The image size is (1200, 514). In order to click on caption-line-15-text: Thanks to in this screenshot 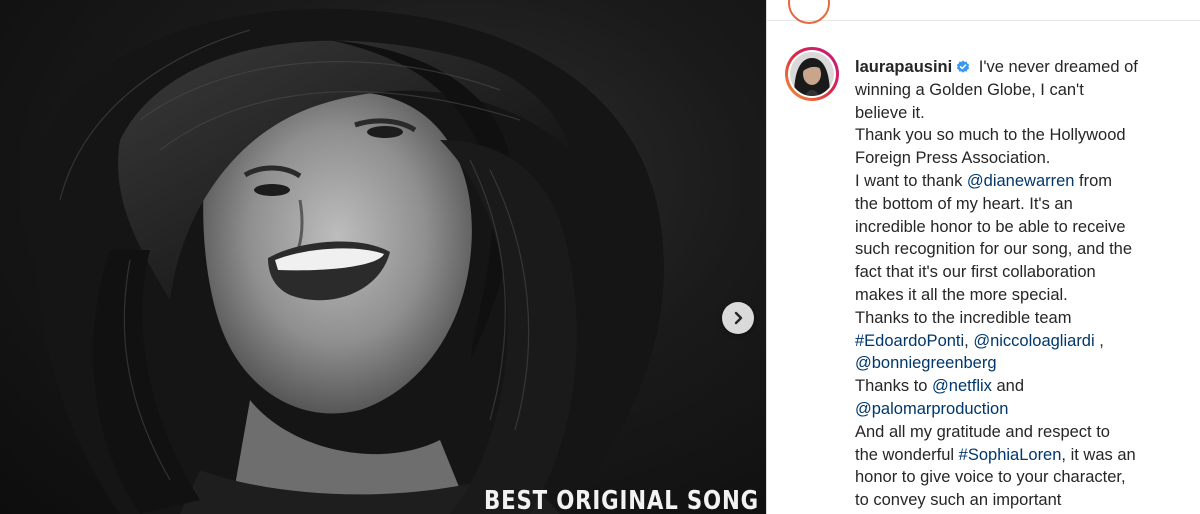, I will do `click(894, 386)`.